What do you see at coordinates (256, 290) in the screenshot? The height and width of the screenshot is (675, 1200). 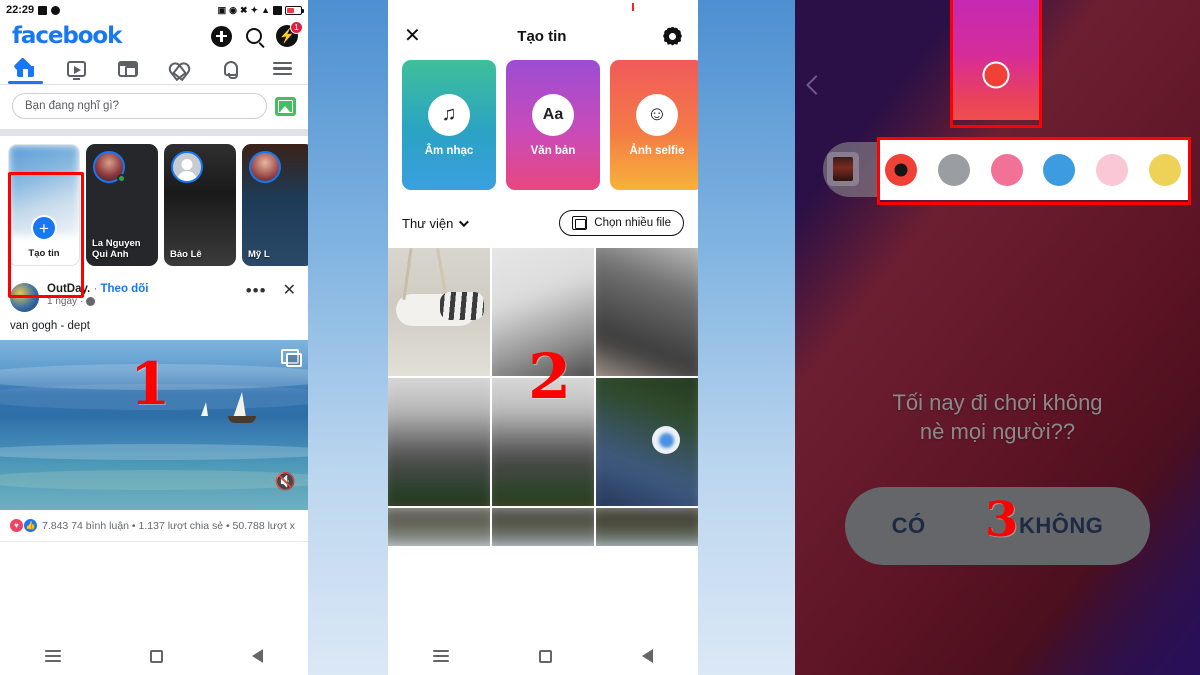 I see `post-more-icon: •••` at bounding box center [256, 290].